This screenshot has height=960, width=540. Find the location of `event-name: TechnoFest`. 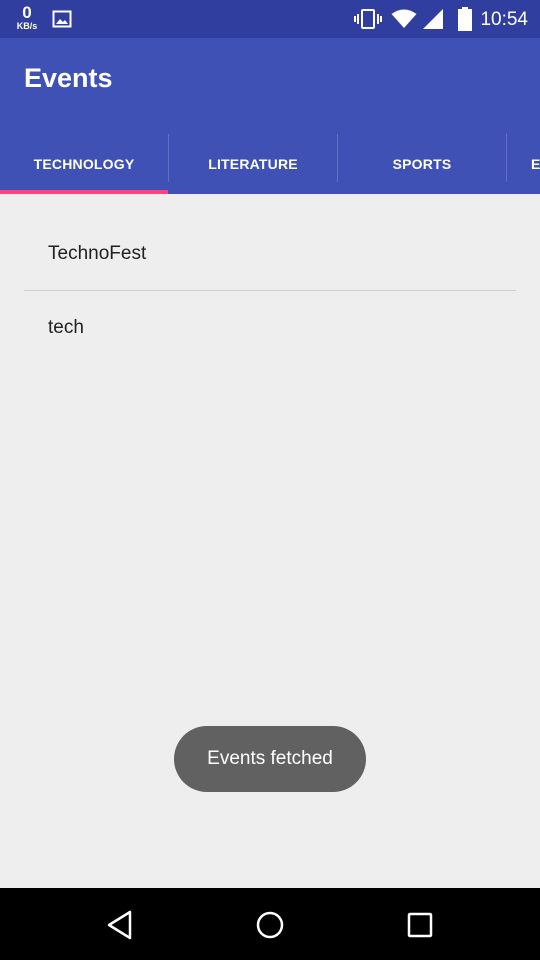

event-name: TechnoFest is located at coordinates (97, 253).